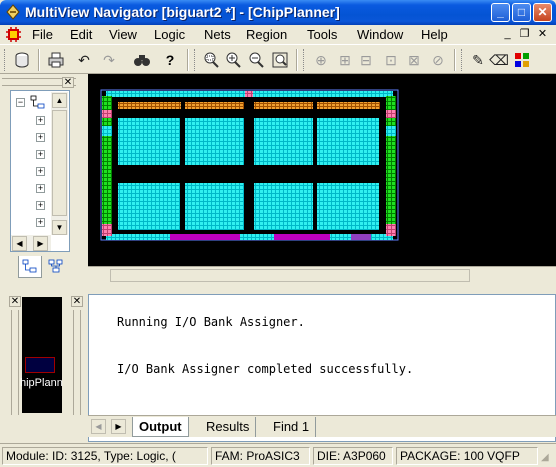  I want to click on zoom-in-icon, so click(233, 60).